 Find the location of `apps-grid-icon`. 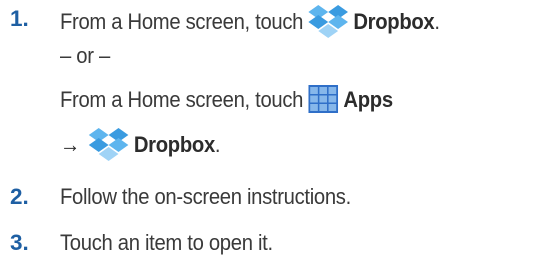

apps-grid-icon is located at coordinates (323, 99).